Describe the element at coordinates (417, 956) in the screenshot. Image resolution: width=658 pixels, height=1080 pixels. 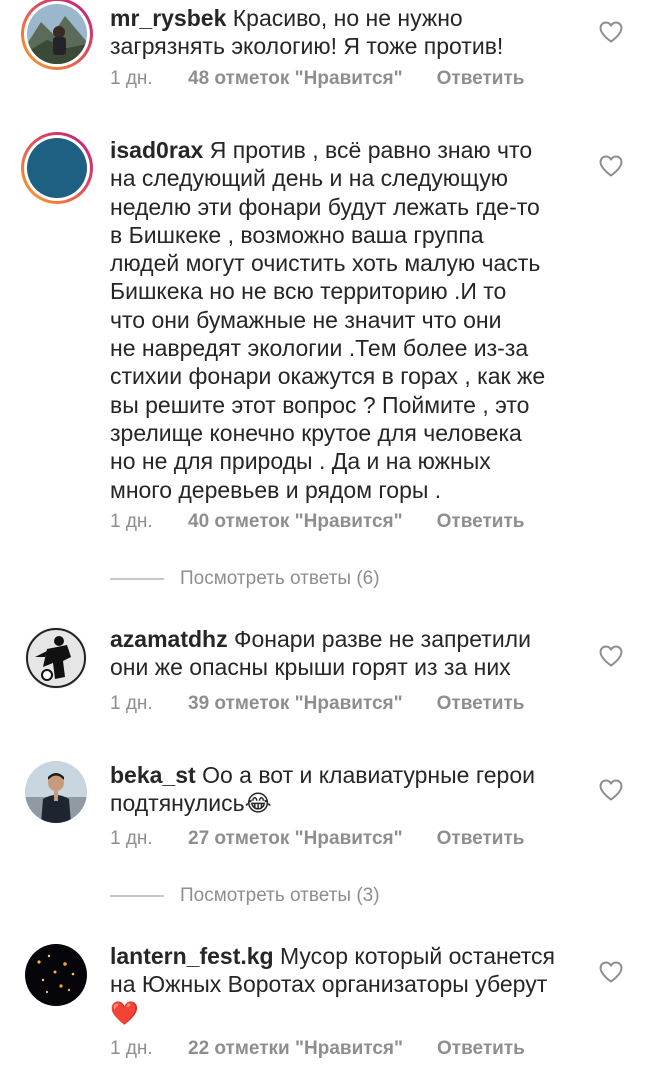
I see `comment-line: Мусор который останется` at that location.